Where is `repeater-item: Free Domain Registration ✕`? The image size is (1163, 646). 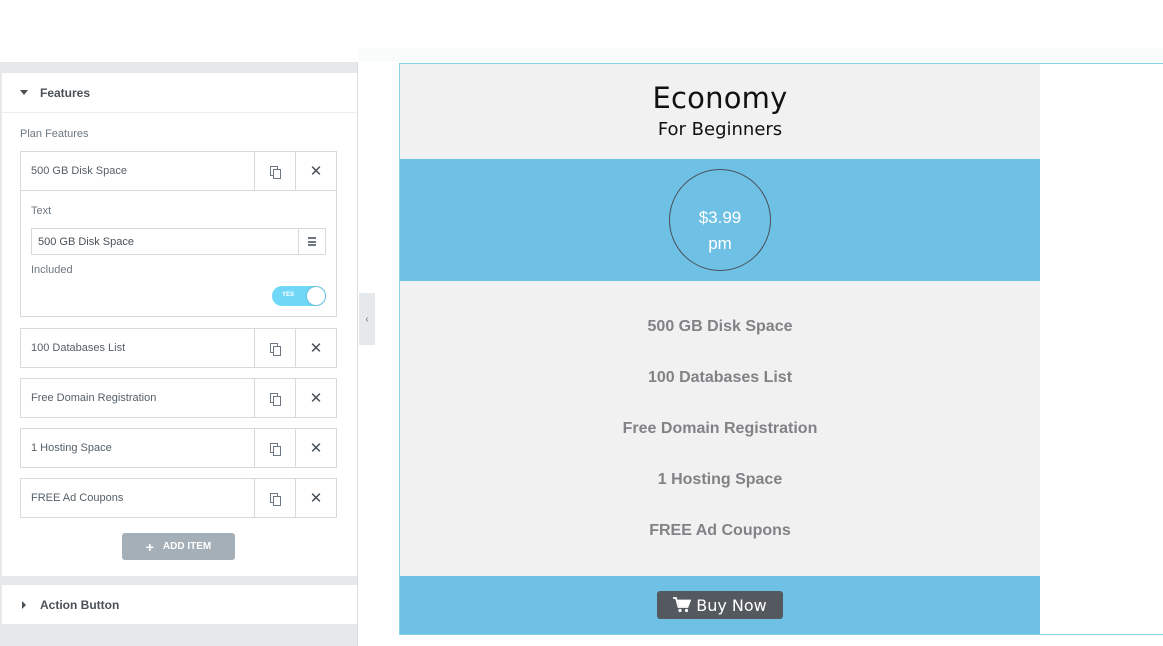
repeater-item: Free Domain Registration ✕ is located at coordinates (178, 398).